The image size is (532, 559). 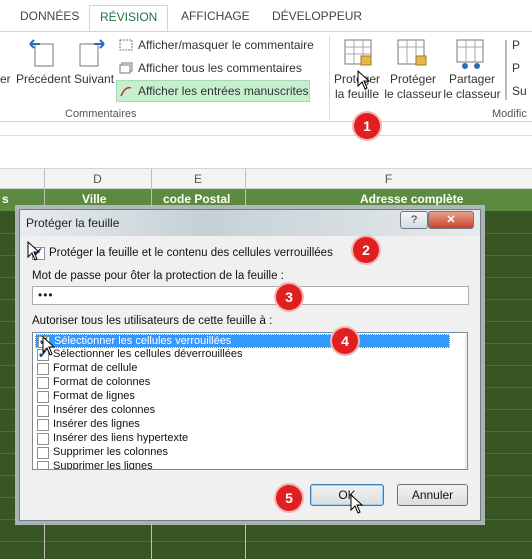 I want to click on ribbon-tab-bar: DONNÉES RÉVISION AFFICHAGE DÉVELOPPEUR, so click(x=266, y=16).